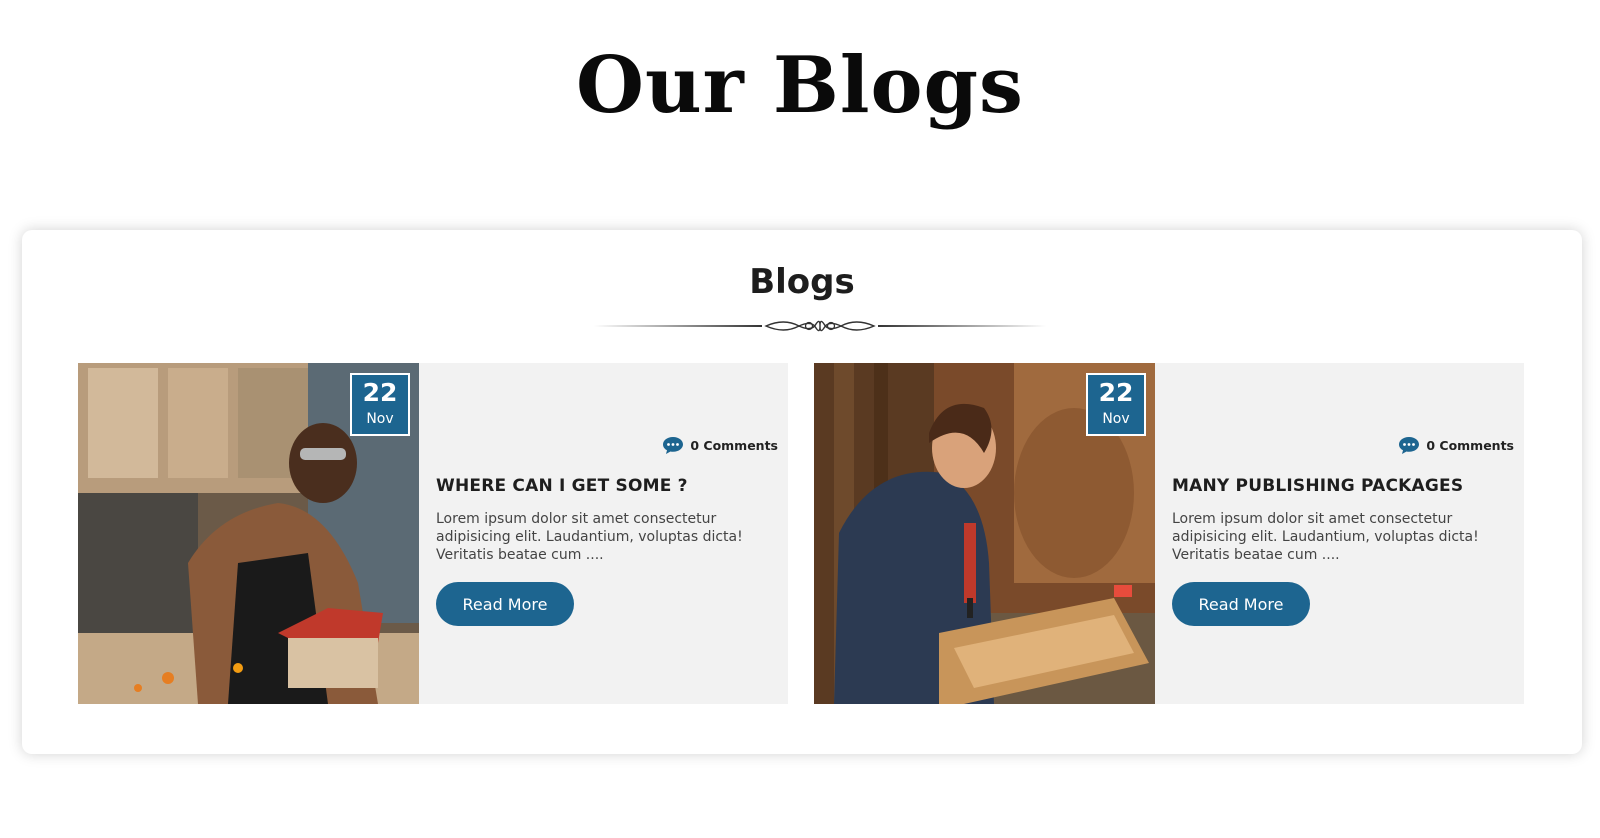 The width and height of the screenshot is (1600, 838). I want to click on page-heading: Our Blogs, so click(800, 85).